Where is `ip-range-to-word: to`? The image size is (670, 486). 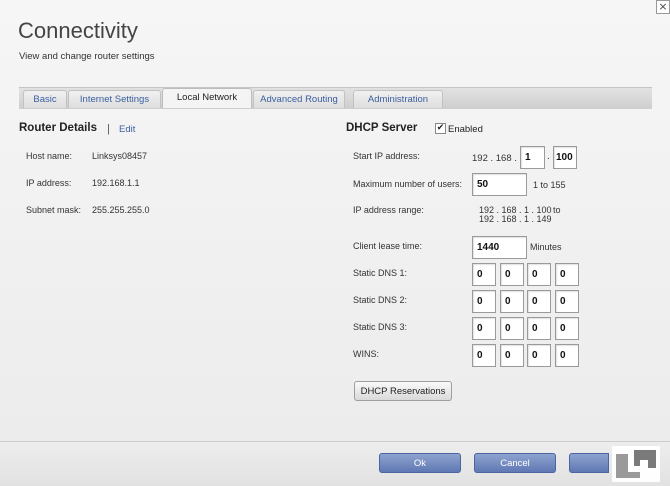
ip-range-to-word: to is located at coordinates (557, 210).